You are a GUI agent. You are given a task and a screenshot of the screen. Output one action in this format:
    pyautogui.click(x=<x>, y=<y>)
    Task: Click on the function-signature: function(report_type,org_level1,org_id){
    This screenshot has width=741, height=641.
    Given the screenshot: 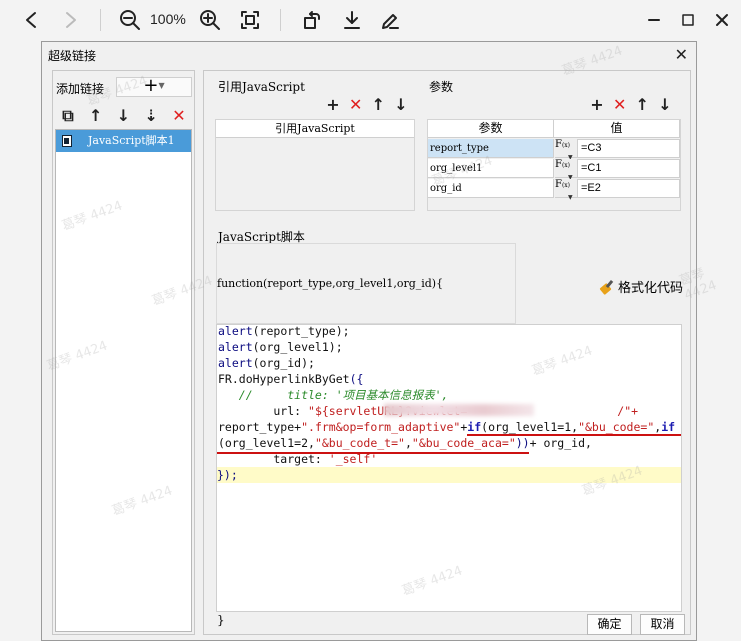 What is the action you would take?
    pyautogui.click(x=330, y=283)
    